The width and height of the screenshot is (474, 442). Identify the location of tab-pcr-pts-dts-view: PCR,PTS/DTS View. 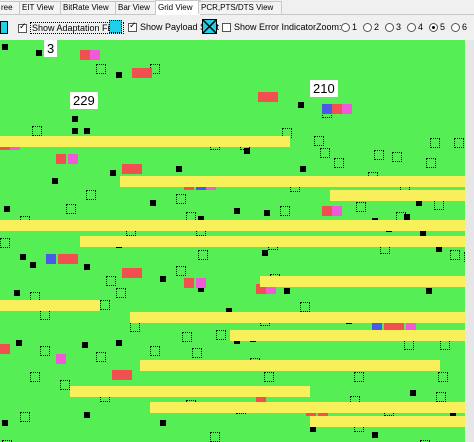
(240, 7).